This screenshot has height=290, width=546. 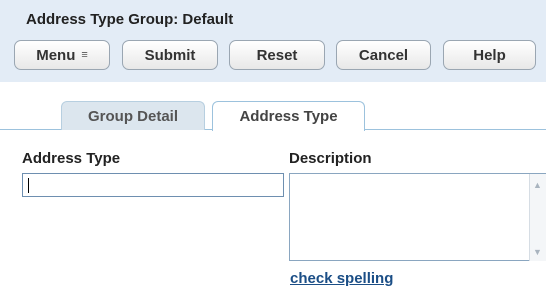 What do you see at coordinates (330, 158) in the screenshot?
I see `description-label: Description` at bounding box center [330, 158].